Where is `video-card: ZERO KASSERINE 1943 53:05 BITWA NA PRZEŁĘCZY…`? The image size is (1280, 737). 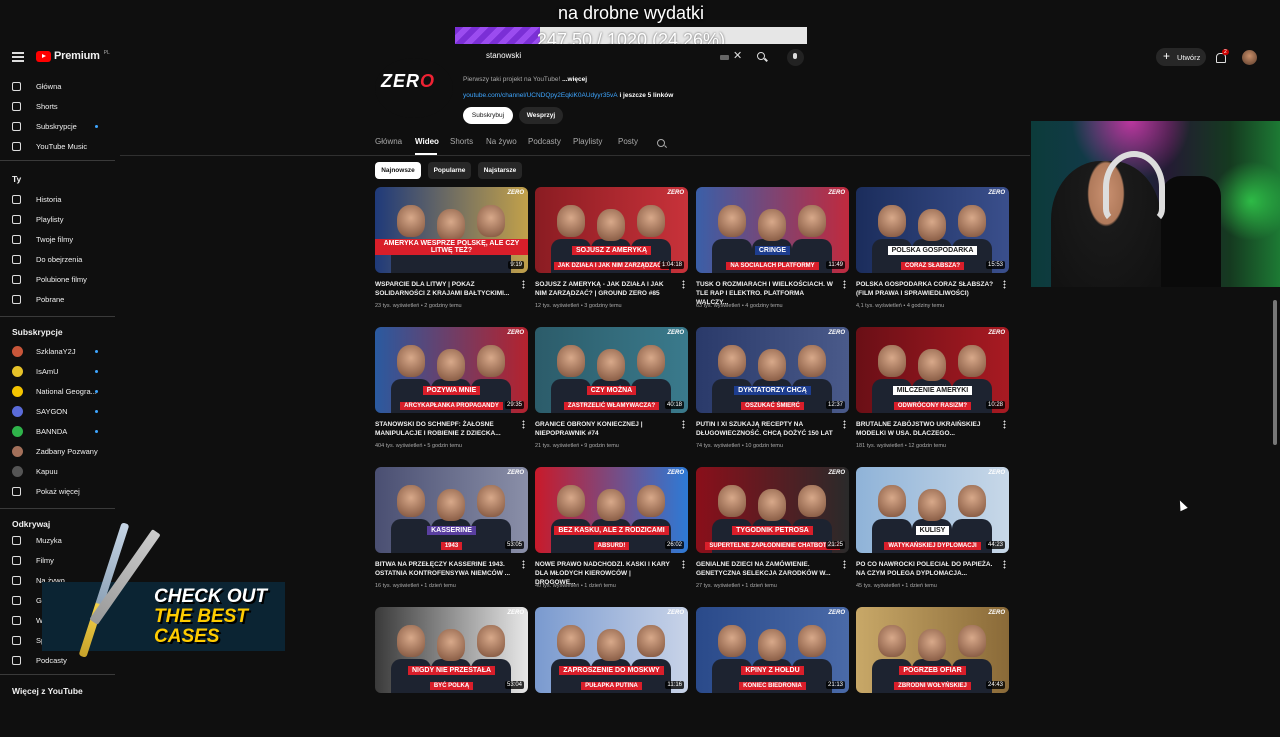 video-card: ZERO KASSERINE 1943 53:05 BITWA NA PRZEŁĘCZY… is located at coordinates (452, 532).